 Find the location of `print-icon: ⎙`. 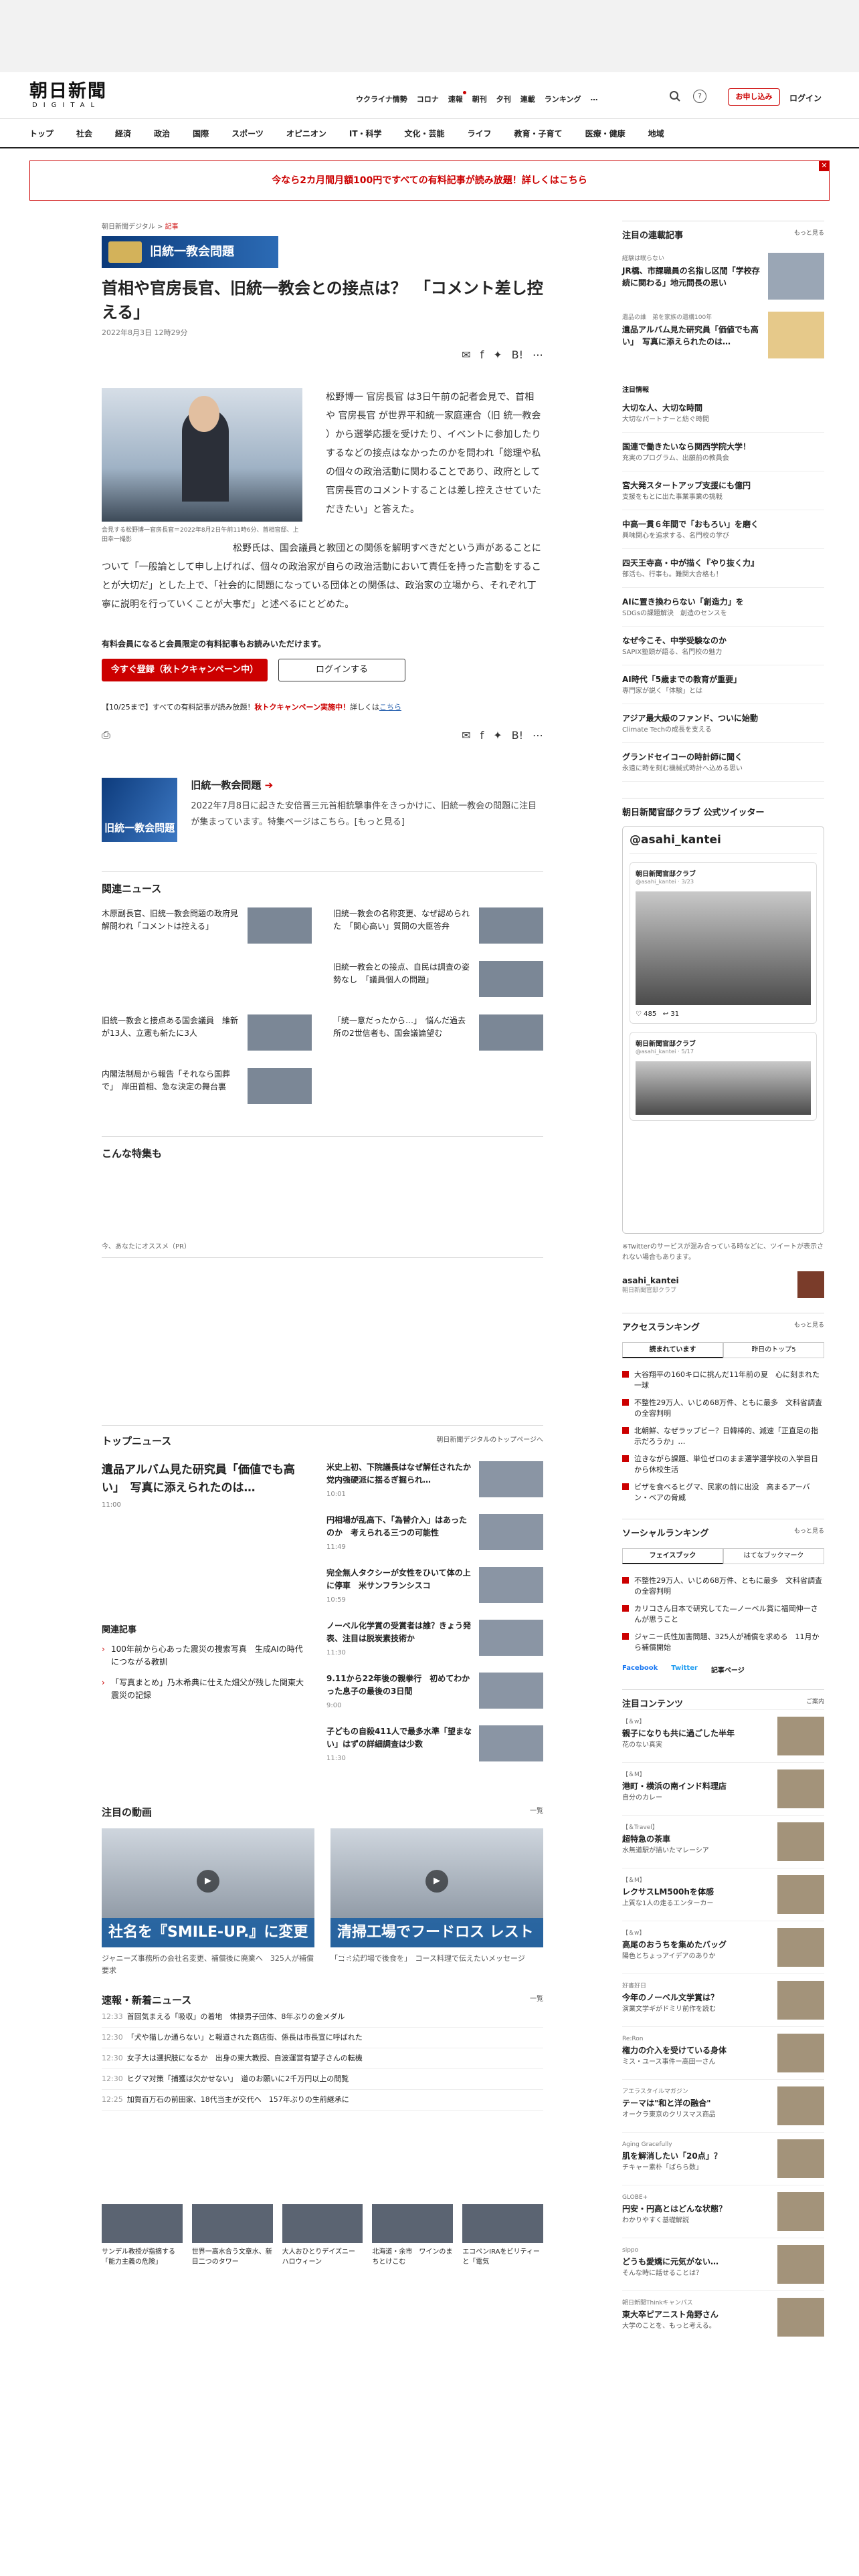

print-icon: ⎙ is located at coordinates (106, 735).